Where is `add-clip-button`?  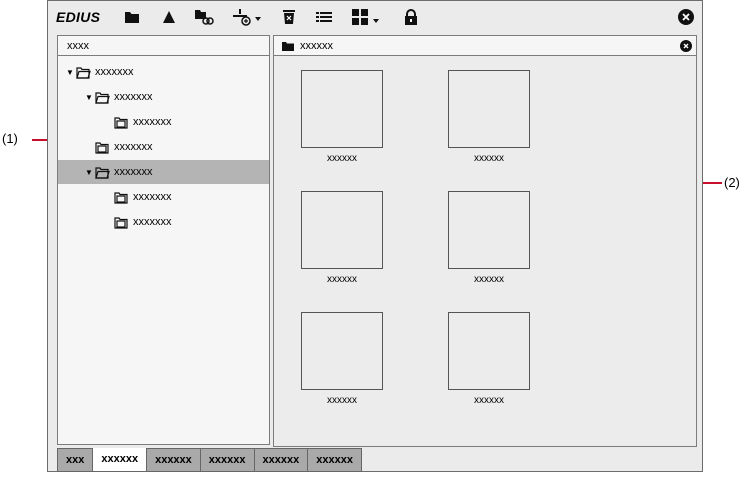 add-clip-button is located at coordinates (247, 17).